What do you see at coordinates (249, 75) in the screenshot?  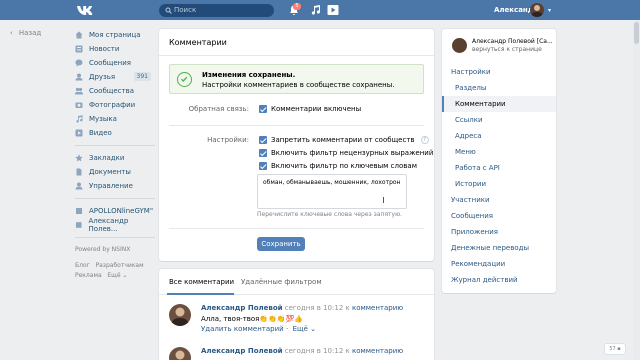 I see `success-title: Изменения сохранены.` at bounding box center [249, 75].